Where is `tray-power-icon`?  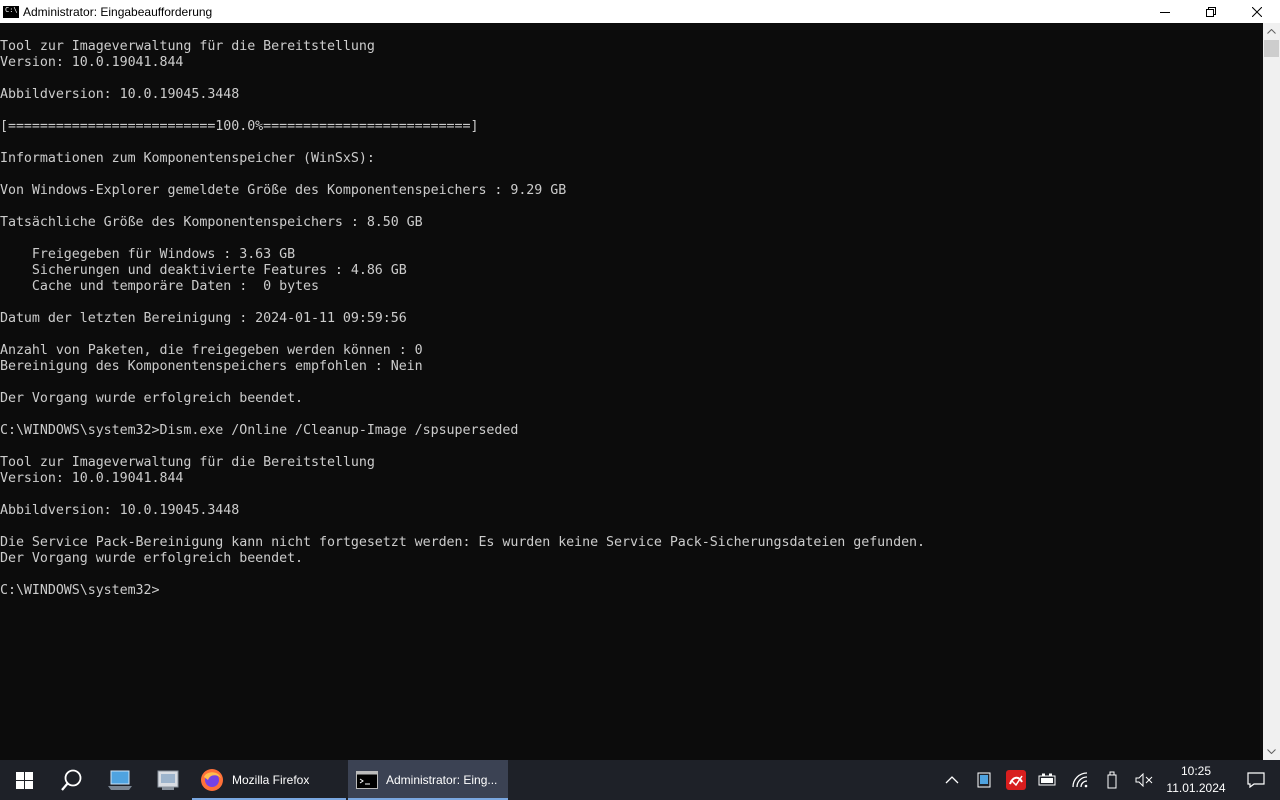
tray-power-icon is located at coordinates (1112, 780).